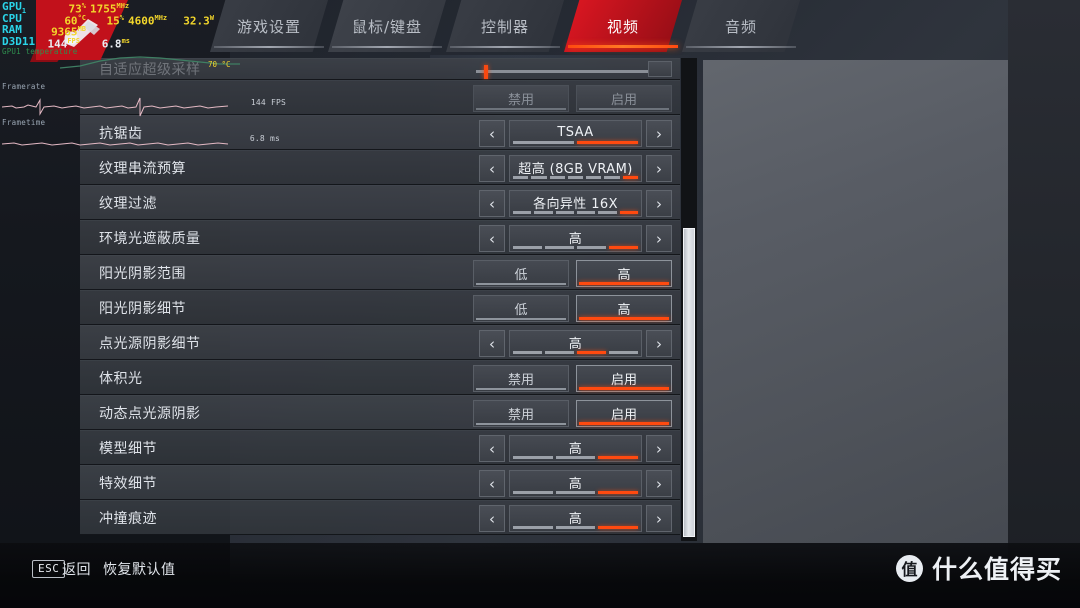 The height and width of the screenshot is (608, 1080). I want to click on watermark: 值 什么值得买, so click(978, 568).